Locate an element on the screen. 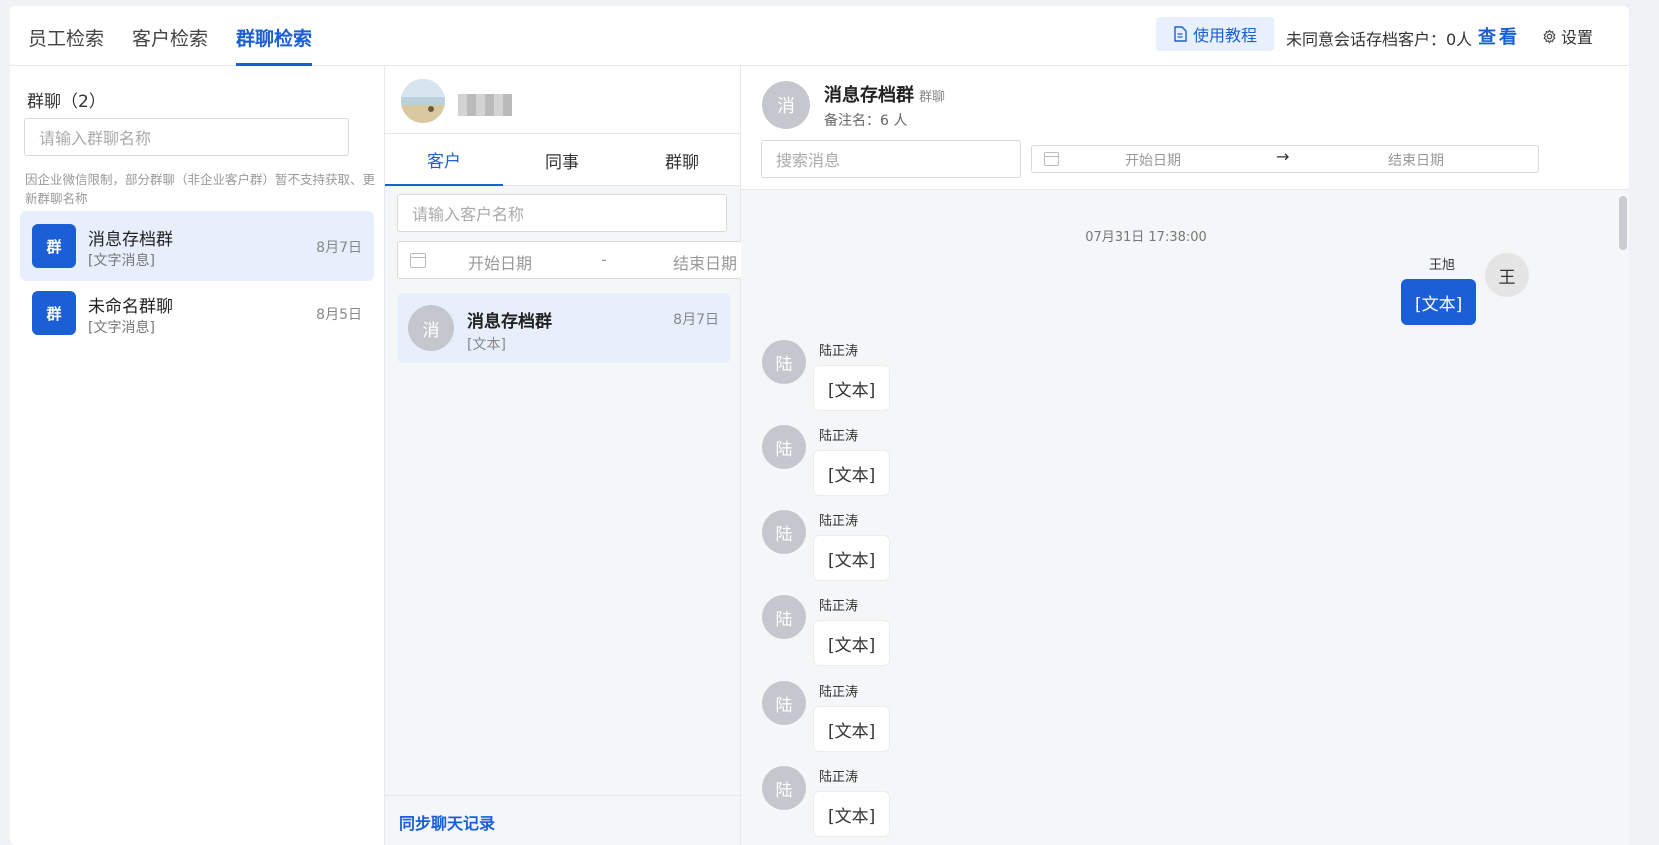  group-date: 8月5日 is located at coordinates (339, 315).